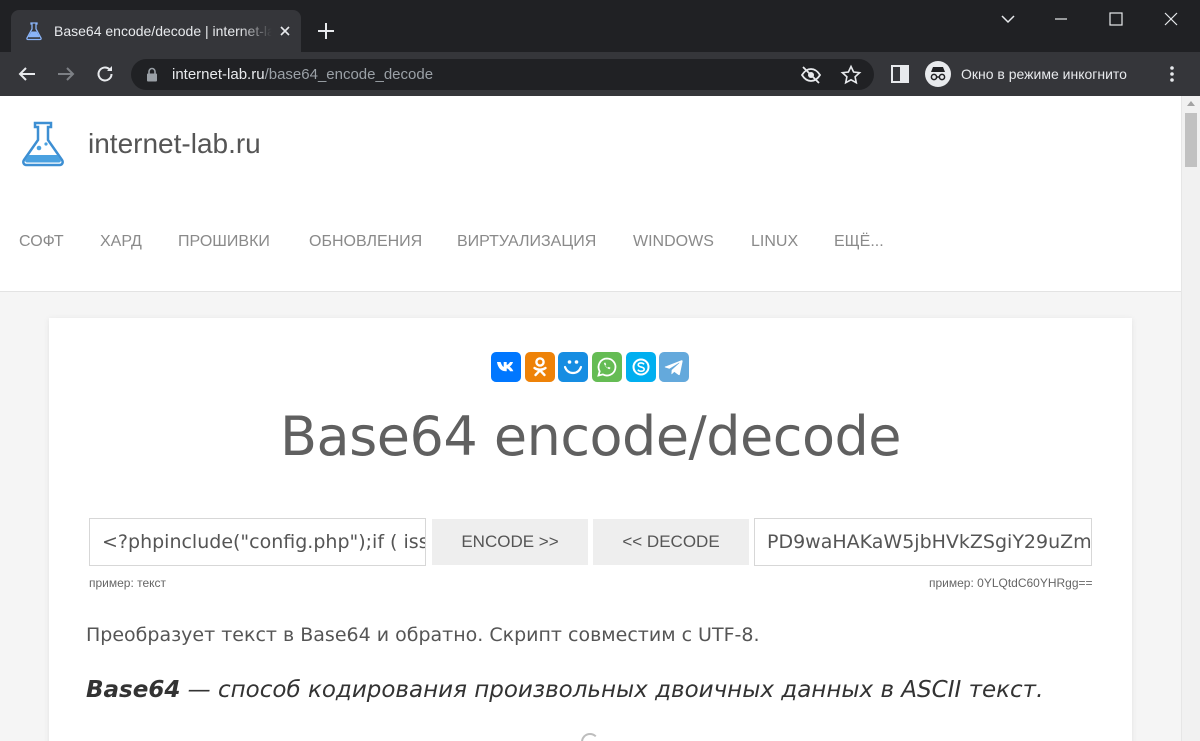 Image resolution: width=1200 pixels, height=741 pixels. Describe the element at coordinates (257, 542) in the screenshot. I see `text-input-field: <?phpinclude("config.php");if ( isset(` at that location.